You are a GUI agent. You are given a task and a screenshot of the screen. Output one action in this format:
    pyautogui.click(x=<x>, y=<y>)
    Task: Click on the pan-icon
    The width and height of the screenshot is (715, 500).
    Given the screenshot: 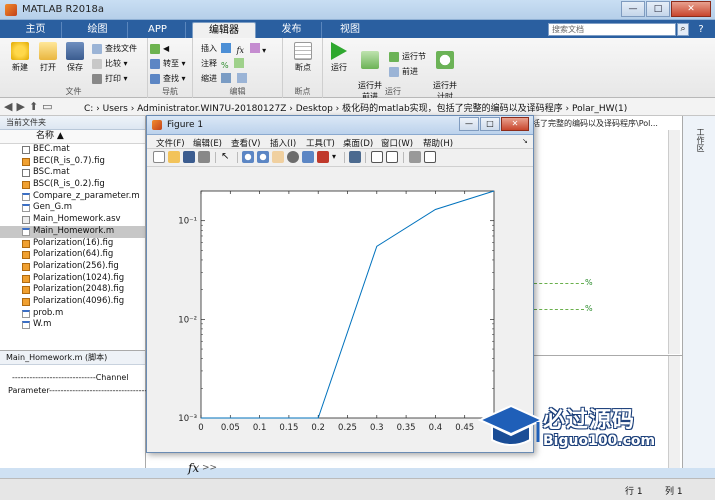 What is the action you would take?
    pyautogui.click(x=278, y=157)
    